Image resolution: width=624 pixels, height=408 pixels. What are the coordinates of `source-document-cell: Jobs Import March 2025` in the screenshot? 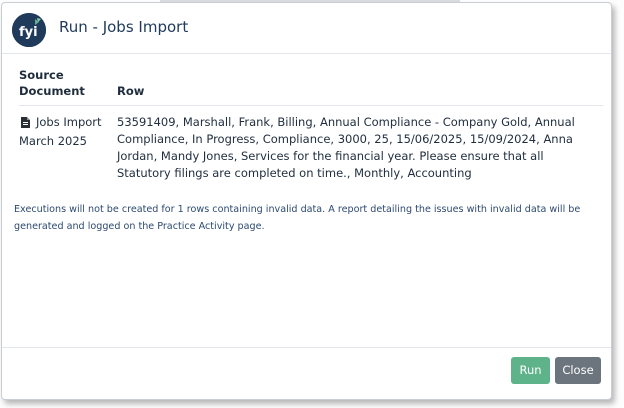 It's located at (64, 132).